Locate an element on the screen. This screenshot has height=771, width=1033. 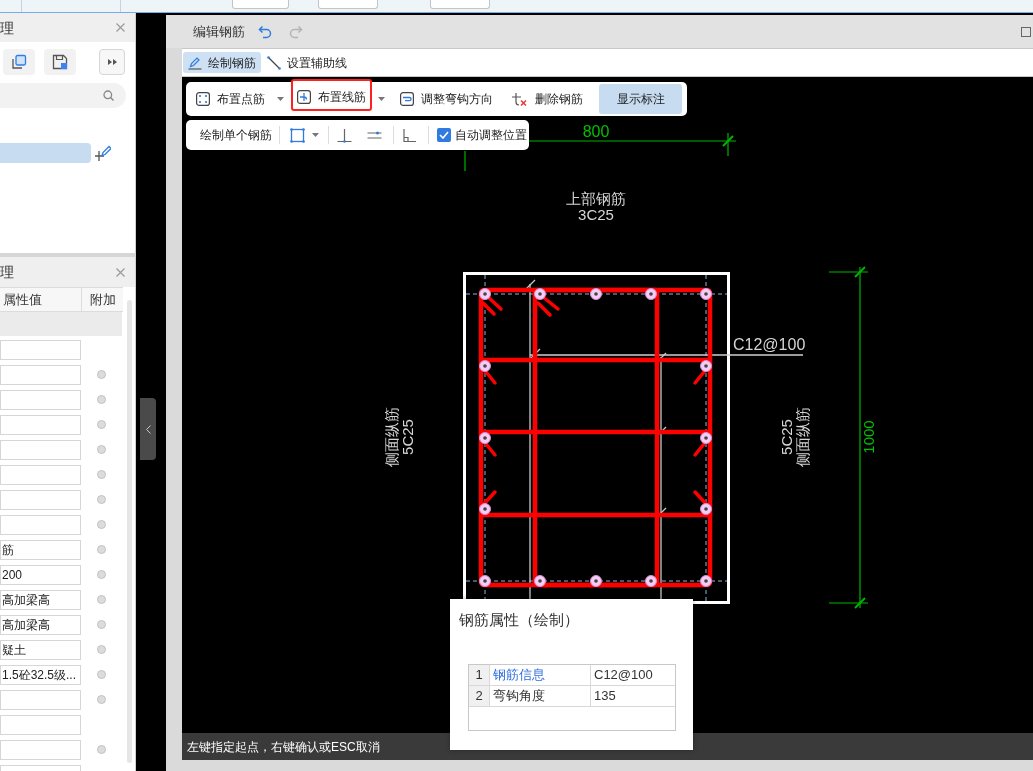
save-icon is located at coordinates (60, 62).